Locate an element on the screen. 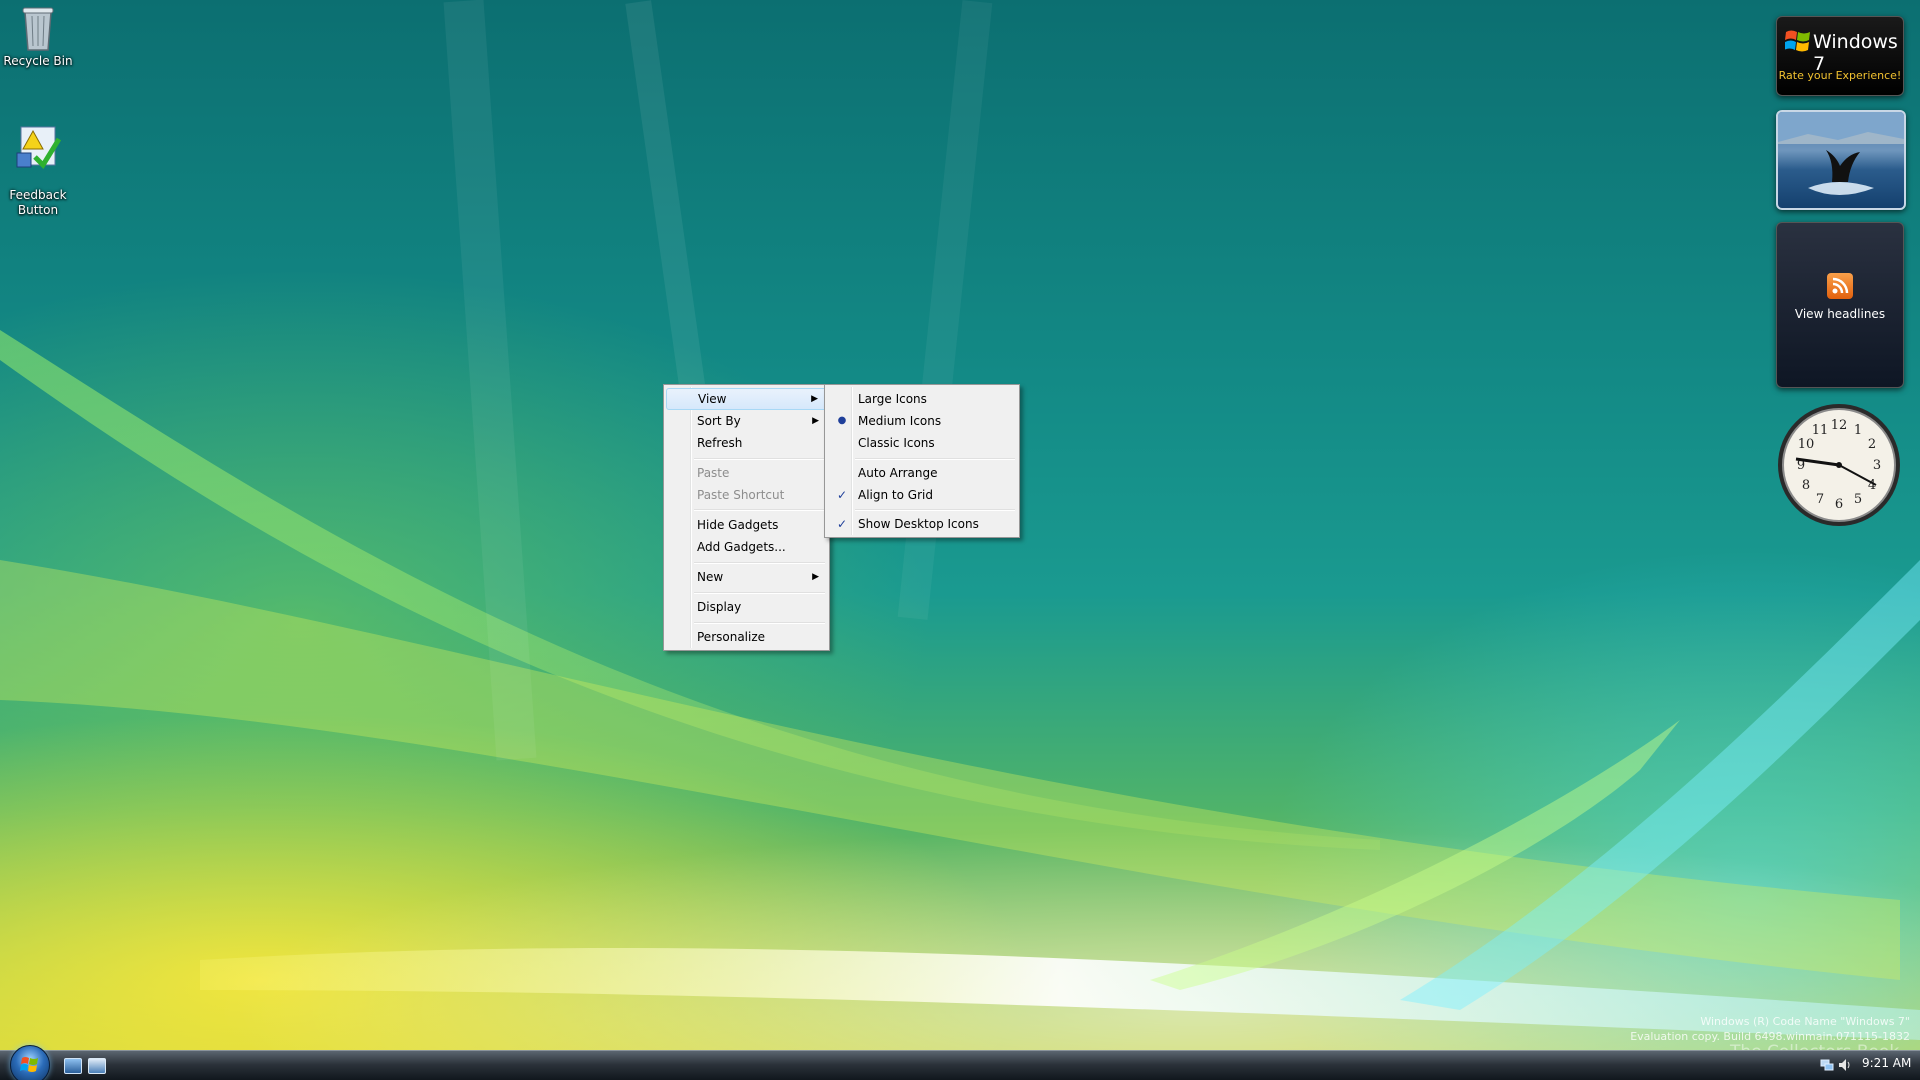 The width and height of the screenshot is (1920, 1080). desktop-icon-label: Recycle Bin is located at coordinates (38, 61).